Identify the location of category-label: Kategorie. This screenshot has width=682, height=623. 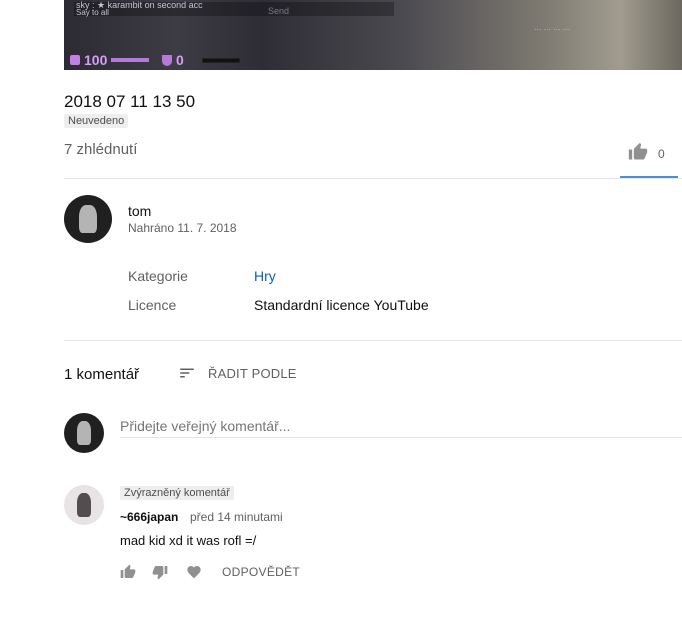
(158, 276).